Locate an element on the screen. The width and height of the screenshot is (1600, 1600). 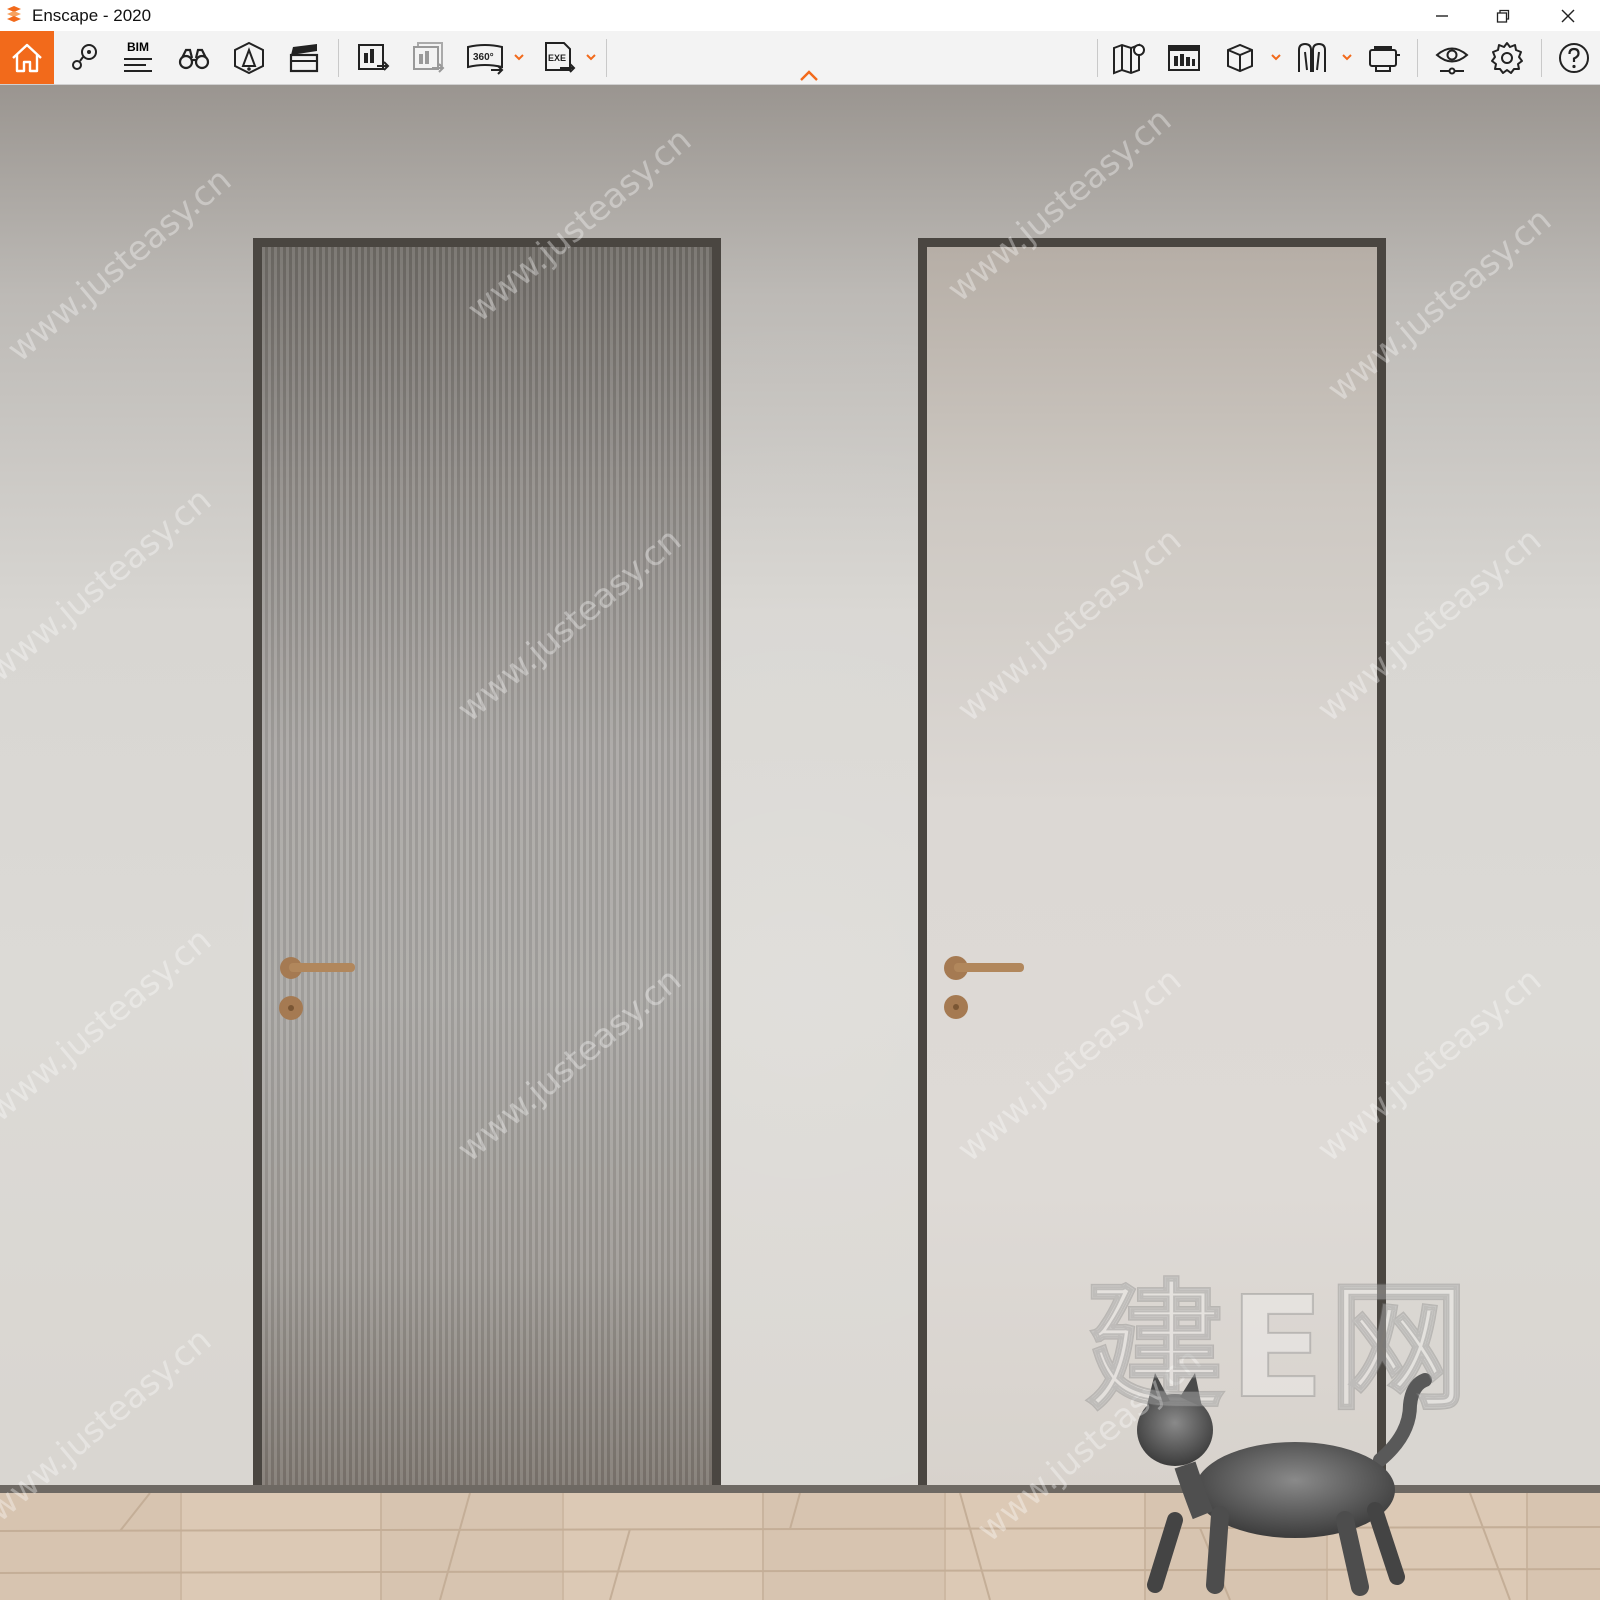
close-icon is located at coordinates (1568, 15).